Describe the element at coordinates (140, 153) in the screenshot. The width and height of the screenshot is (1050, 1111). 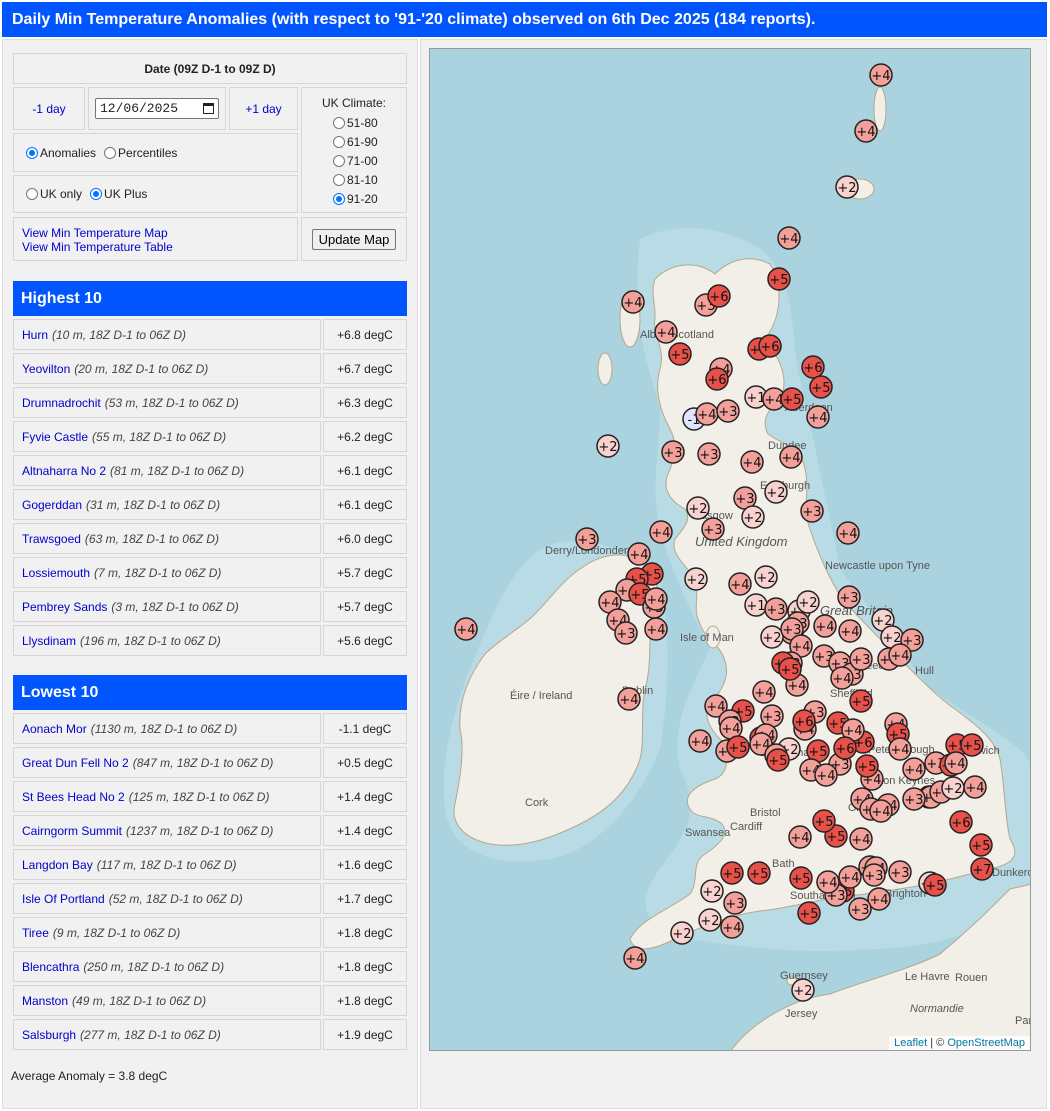
I see `mode-option-percentiles: Percentiles` at that location.